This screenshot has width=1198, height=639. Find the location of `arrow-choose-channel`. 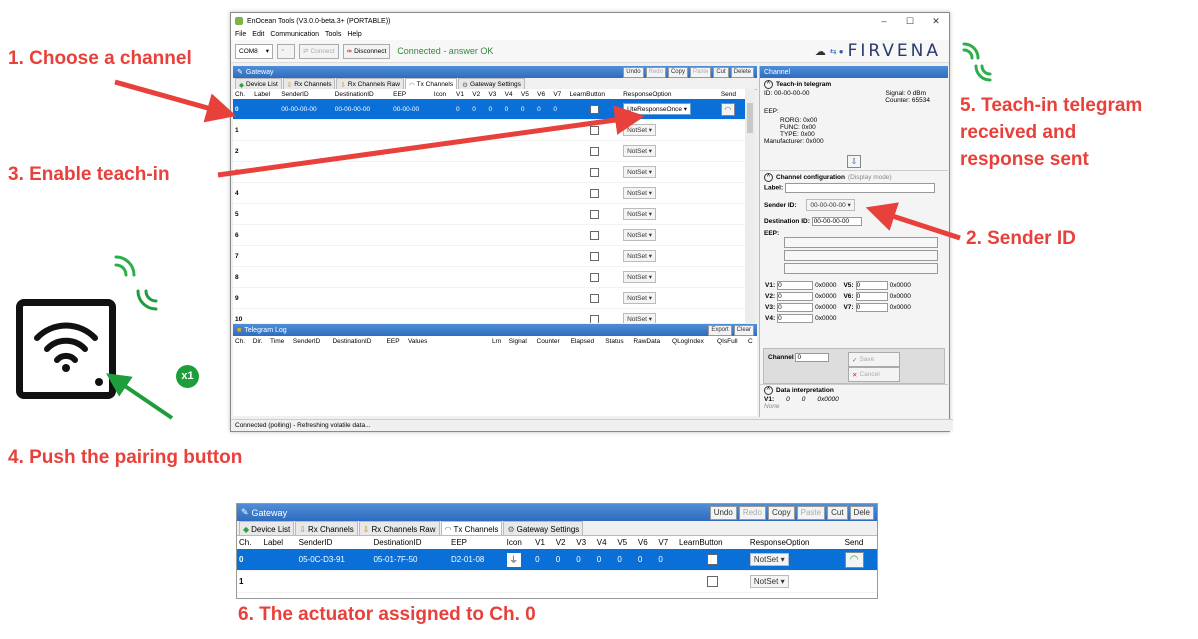

arrow-choose-channel is located at coordinates (175, 101).